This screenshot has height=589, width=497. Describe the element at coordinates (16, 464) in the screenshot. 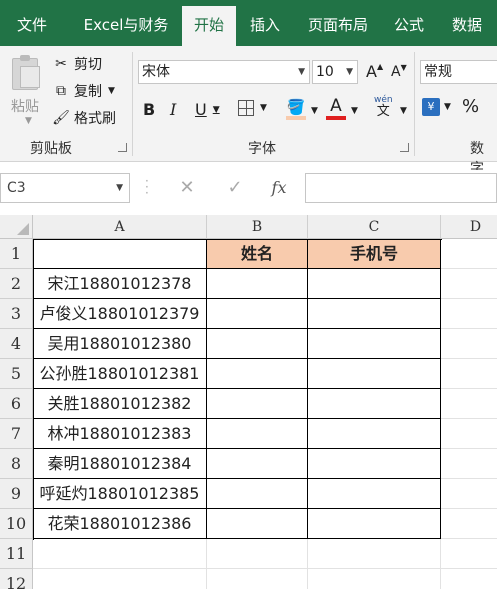

I see `row-header: 8` at that location.